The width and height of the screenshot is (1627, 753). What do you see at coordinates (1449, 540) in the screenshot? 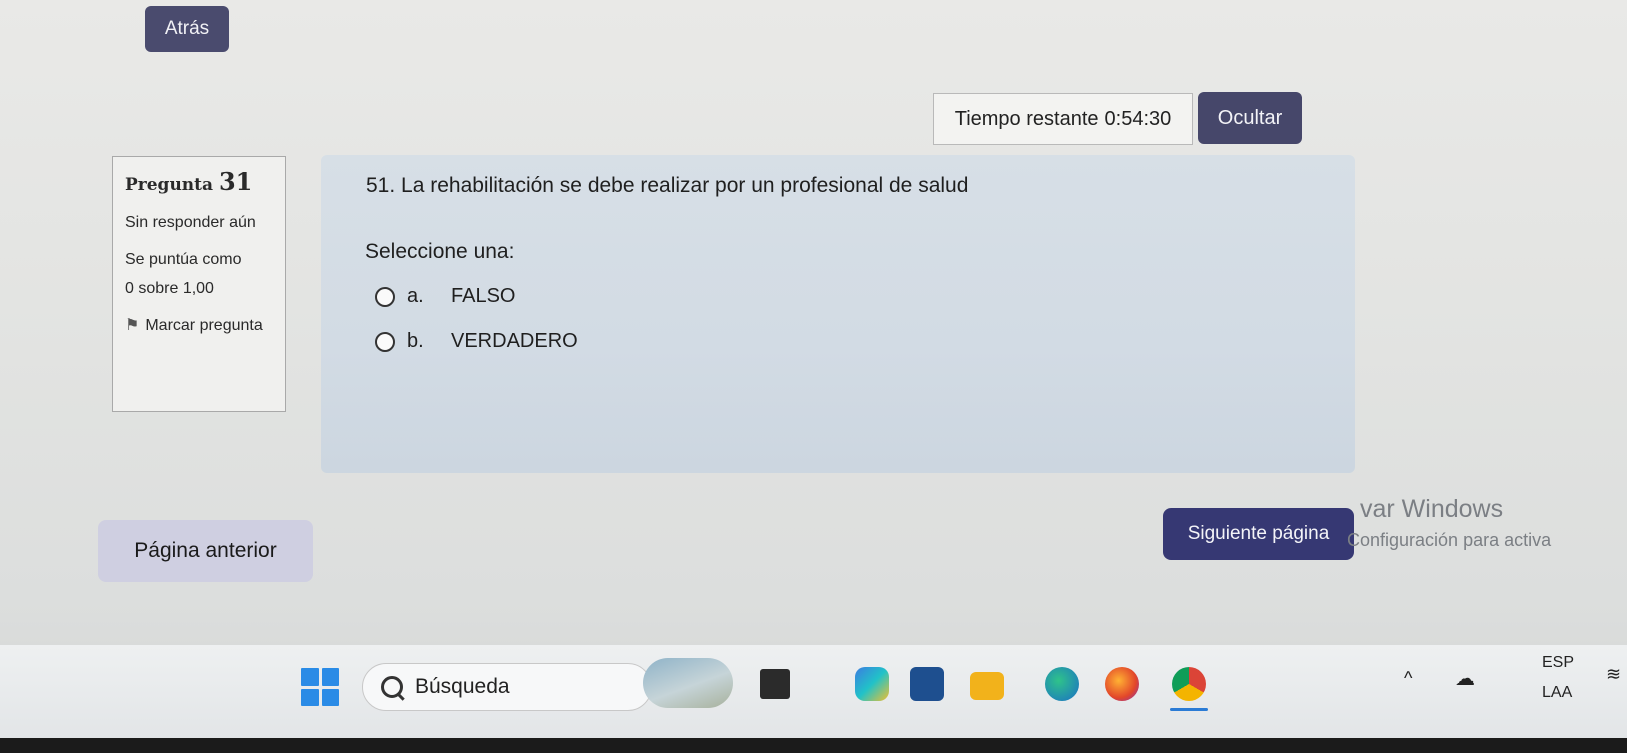
I see `activation-watermark-subtitle: Configuración para activa` at bounding box center [1449, 540].